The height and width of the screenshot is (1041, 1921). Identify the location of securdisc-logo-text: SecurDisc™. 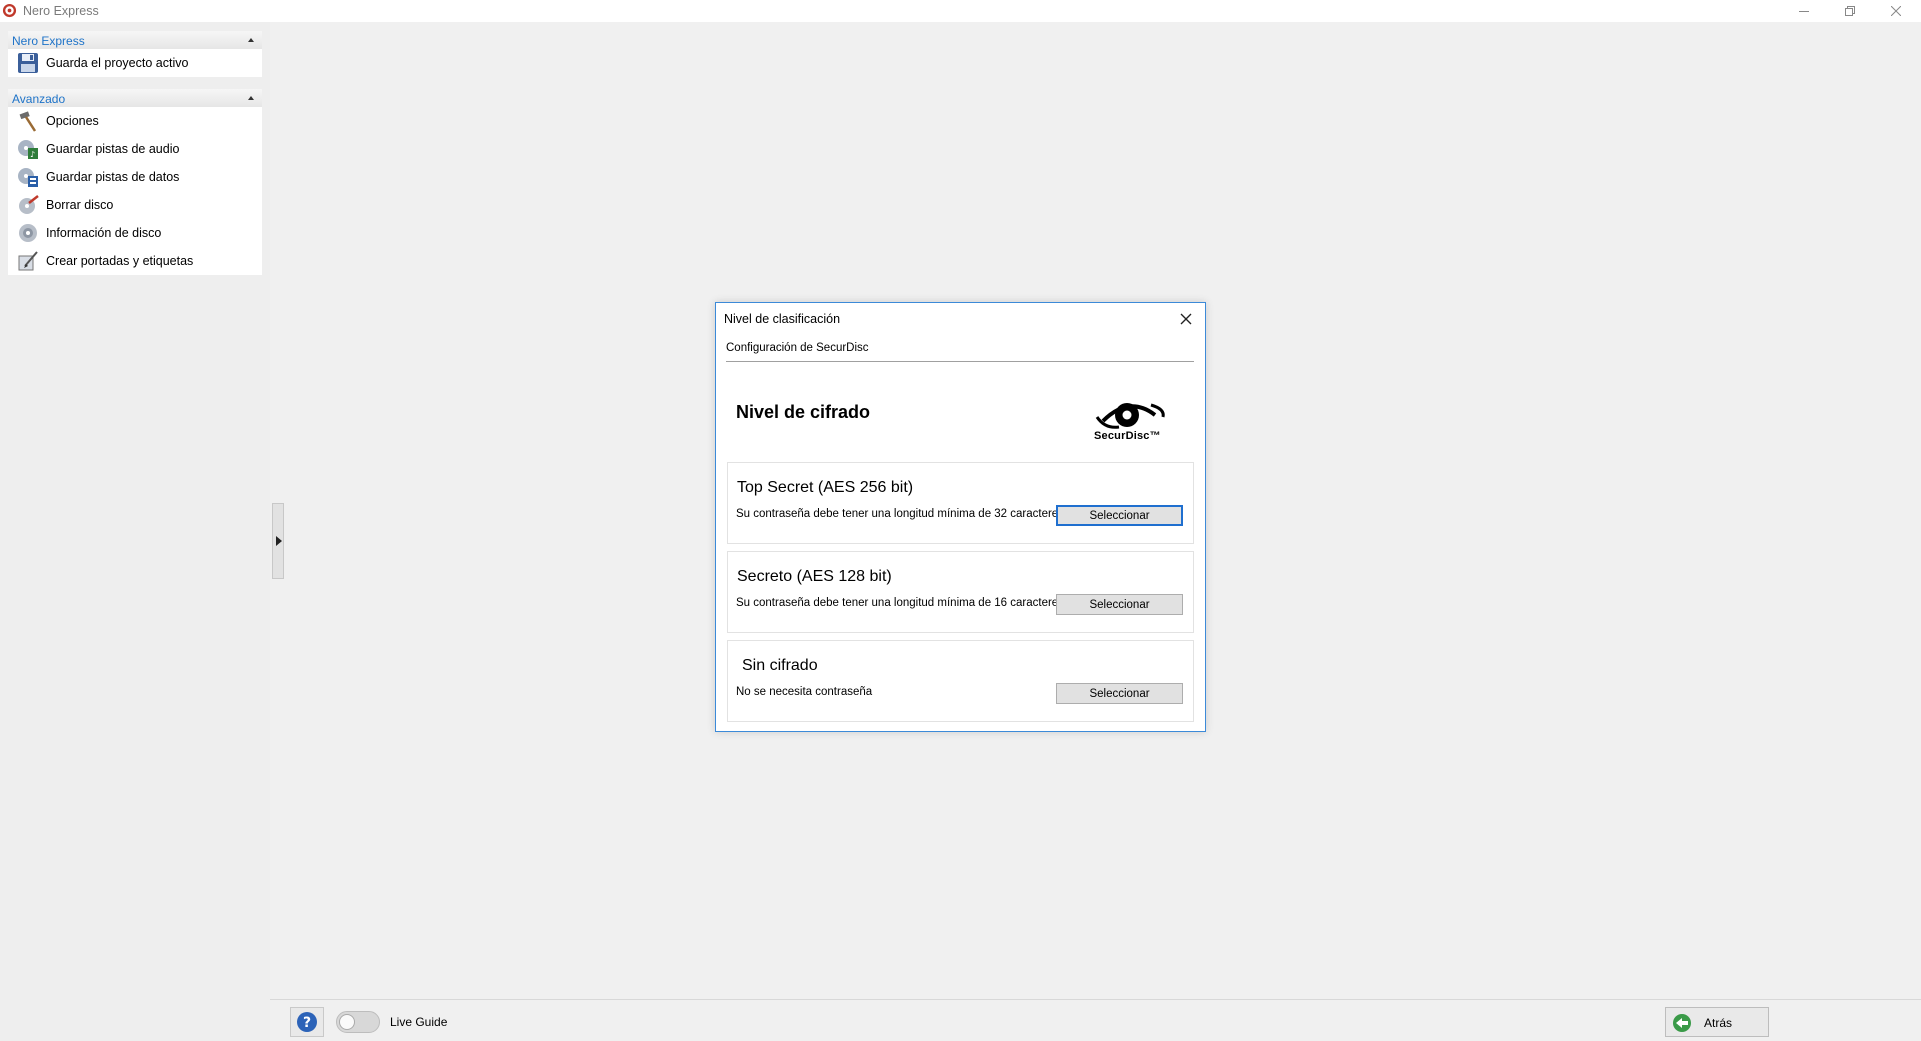
(1127, 436).